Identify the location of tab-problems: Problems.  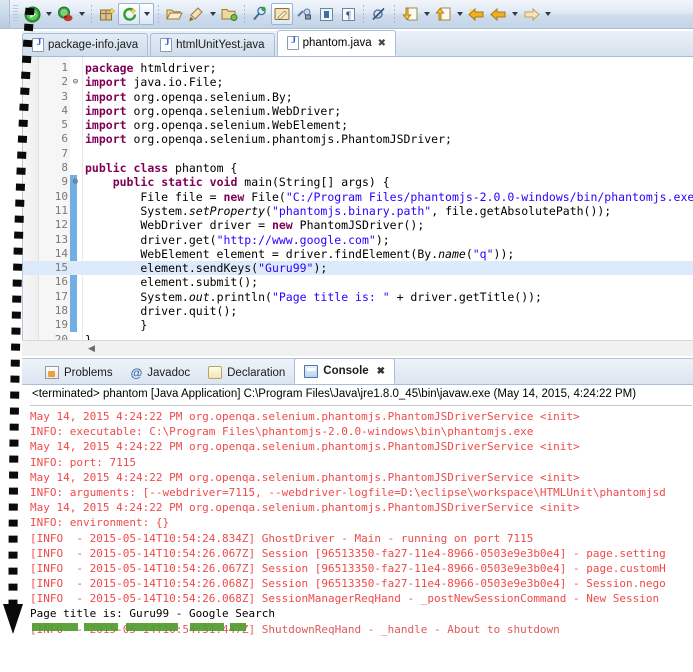
(79, 372).